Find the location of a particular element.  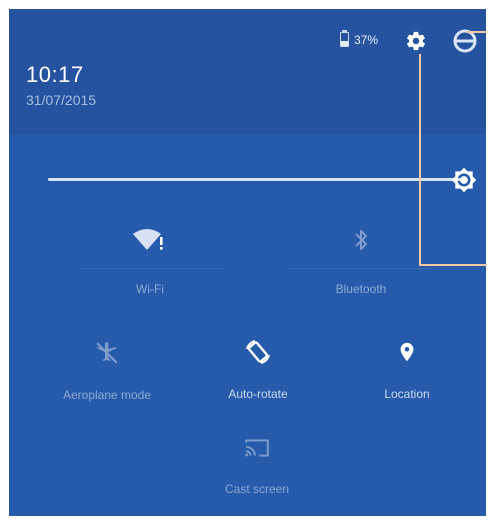

tile-auto-rotate-label: Auto-rotate is located at coordinates (258, 394).